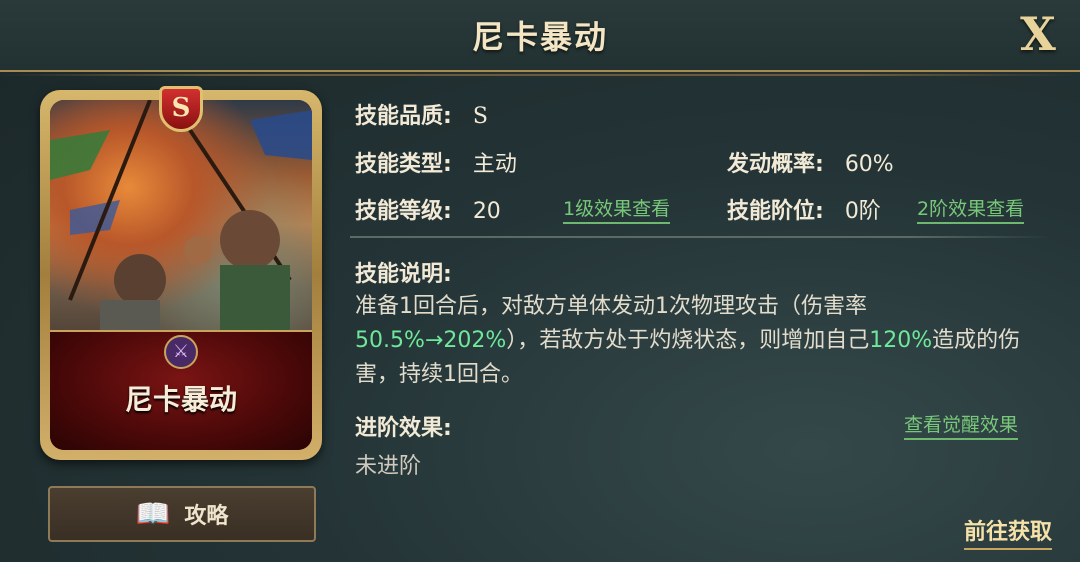 The width and height of the screenshot is (1080, 562). I want to click on description-label-row: 技能说明:, so click(403, 272).